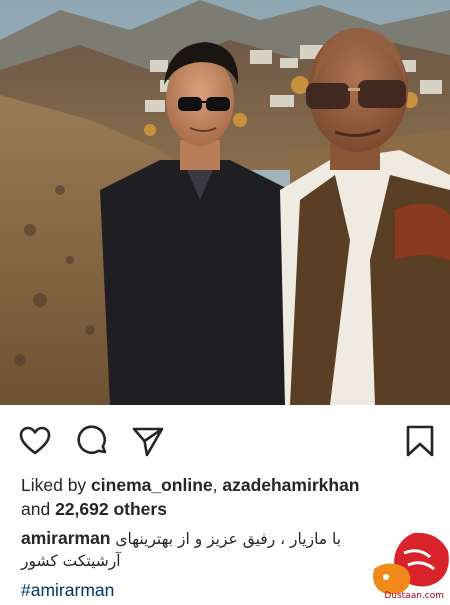 The height and width of the screenshot is (605, 450). I want to click on bookmark-icon, so click(420, 441).